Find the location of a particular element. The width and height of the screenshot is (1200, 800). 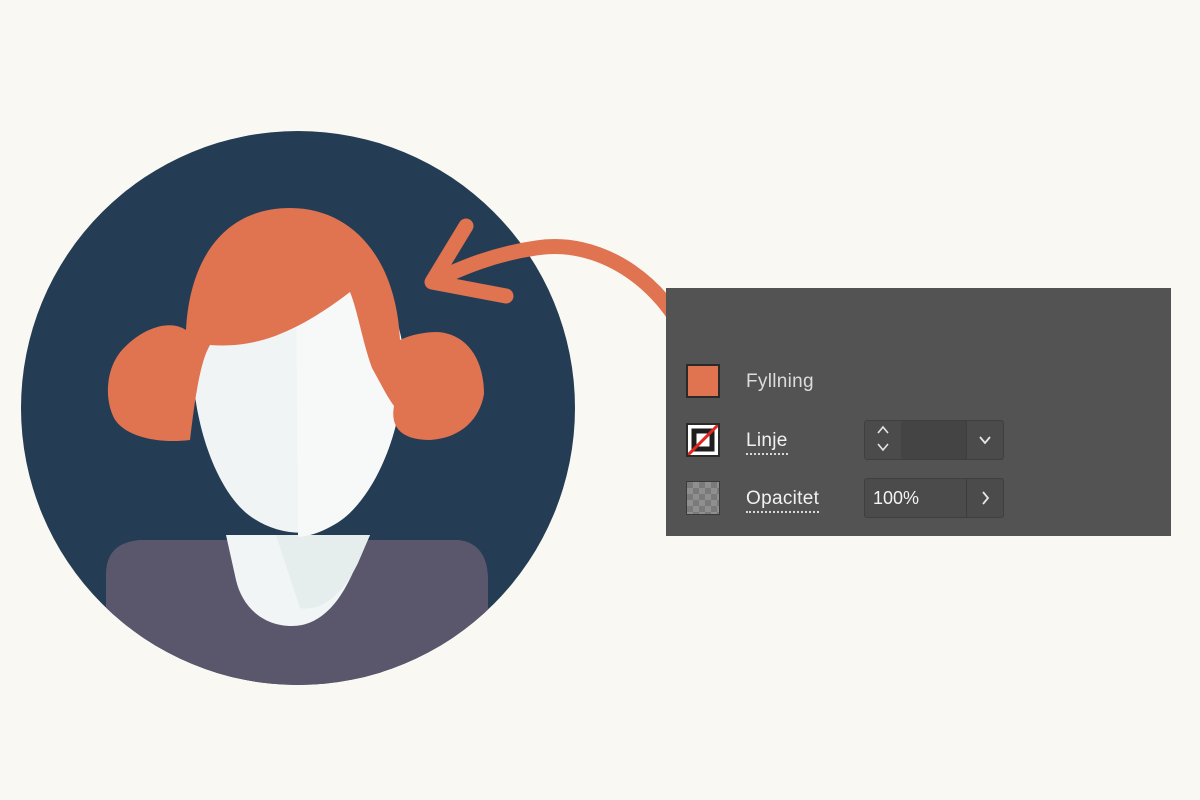

chevron-down-small-icon is located at coordinates (883, 449).